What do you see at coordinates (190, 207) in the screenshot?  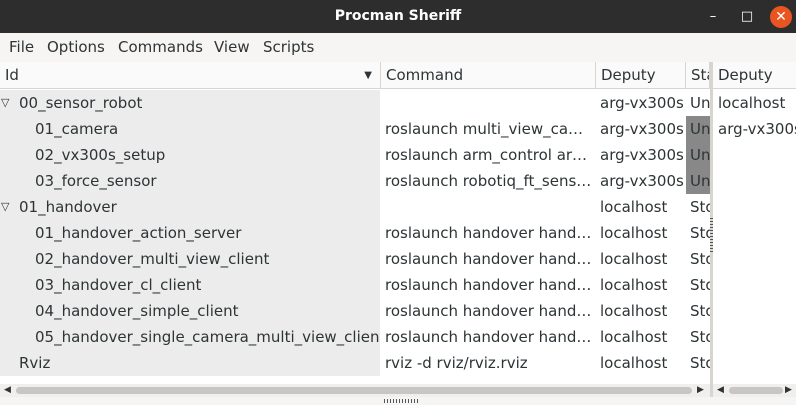 I see `row-id-cell: ▽ 01_handover` at bounding box center [190, 207].